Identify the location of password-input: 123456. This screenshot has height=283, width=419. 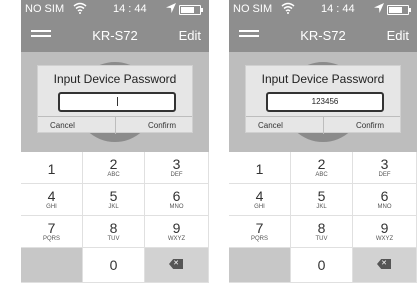
(325, 102).